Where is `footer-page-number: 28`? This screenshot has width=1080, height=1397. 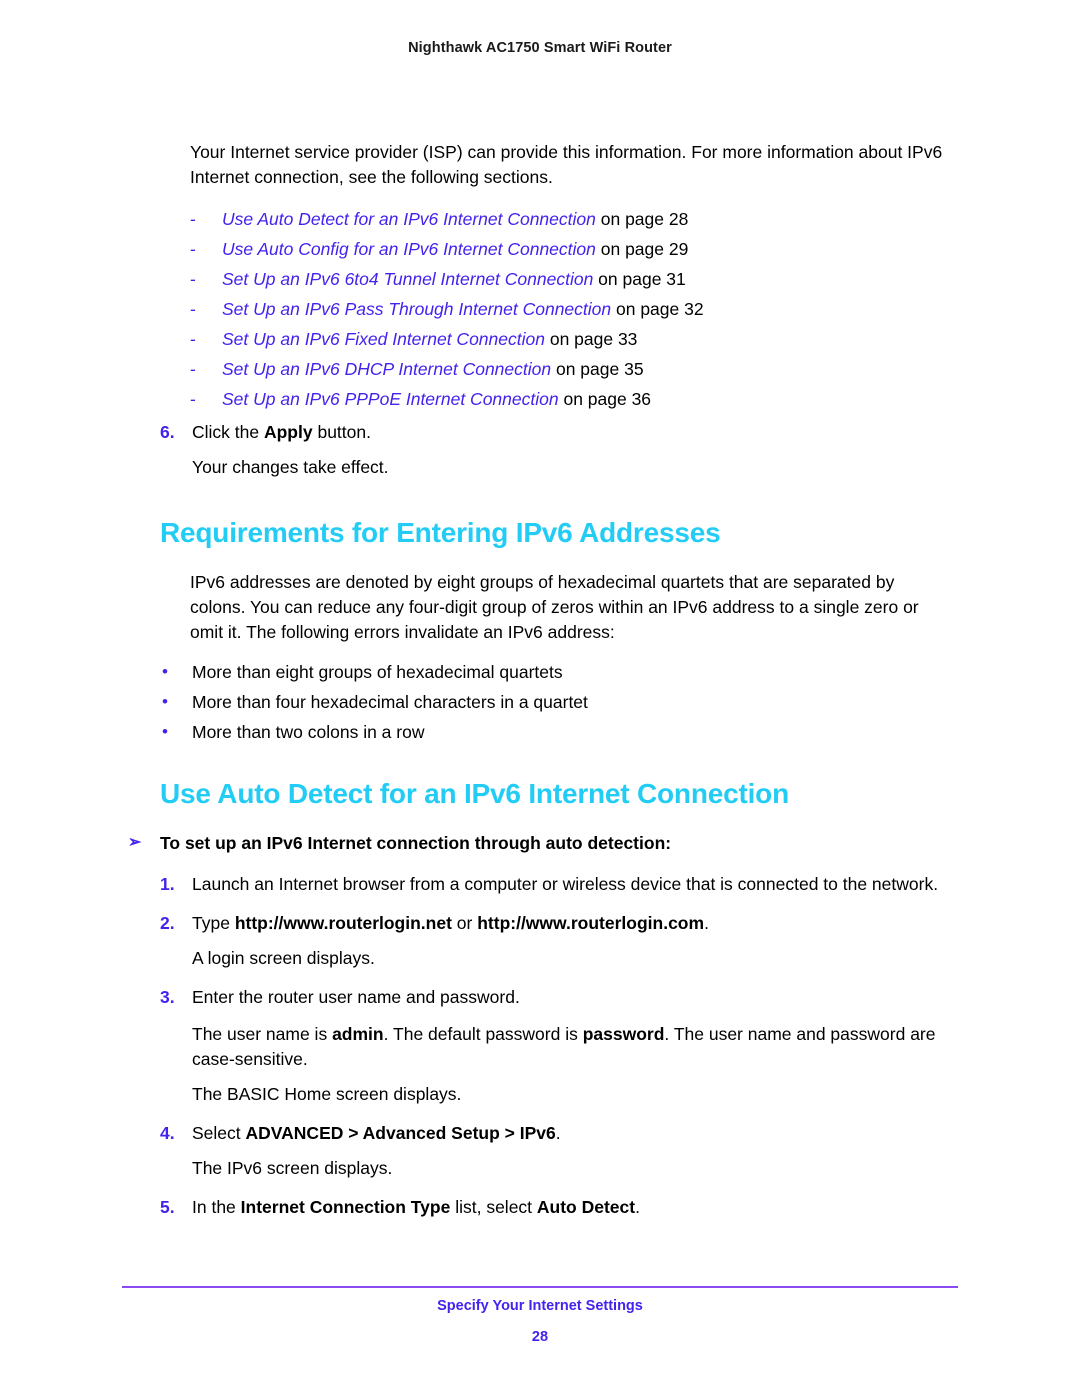 footer-page-number: 28 is located at coordinates (540, 1337).